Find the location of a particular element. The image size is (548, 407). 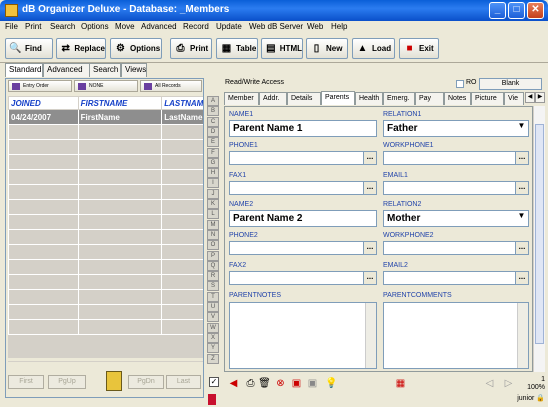

relation2-select: Mother ▼ is located at coordinates (456, 218).